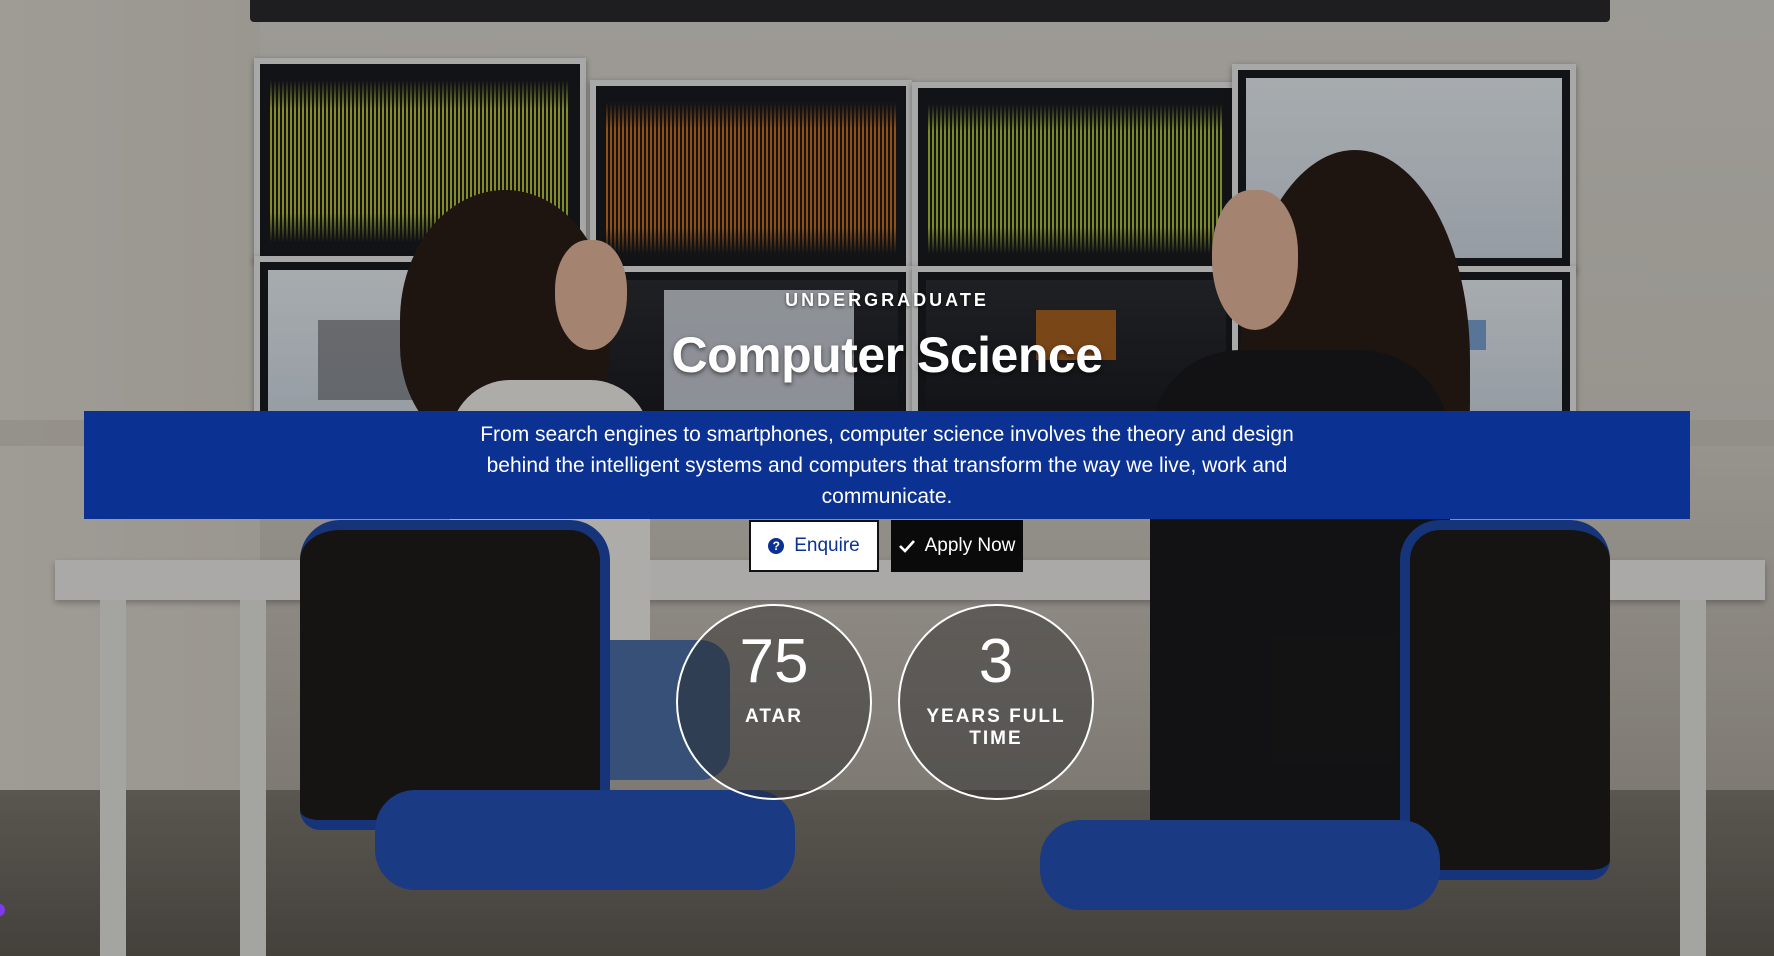  I want to click on apply-now-button: Apply Now, so click(957, 546).